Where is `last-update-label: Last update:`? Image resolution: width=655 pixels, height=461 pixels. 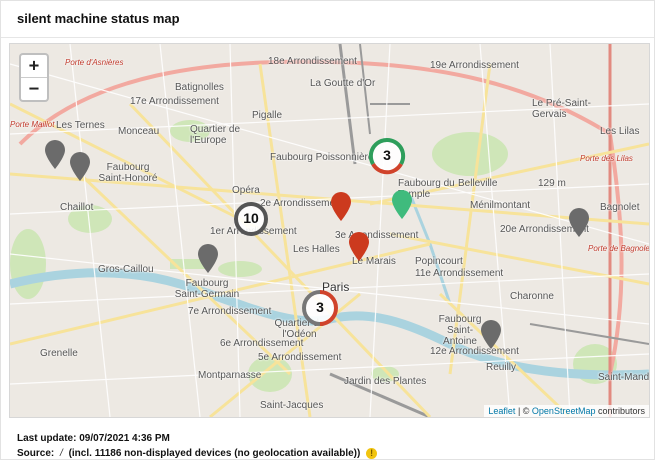
last-update-label: Last update: is located at coordinates (47, 438).